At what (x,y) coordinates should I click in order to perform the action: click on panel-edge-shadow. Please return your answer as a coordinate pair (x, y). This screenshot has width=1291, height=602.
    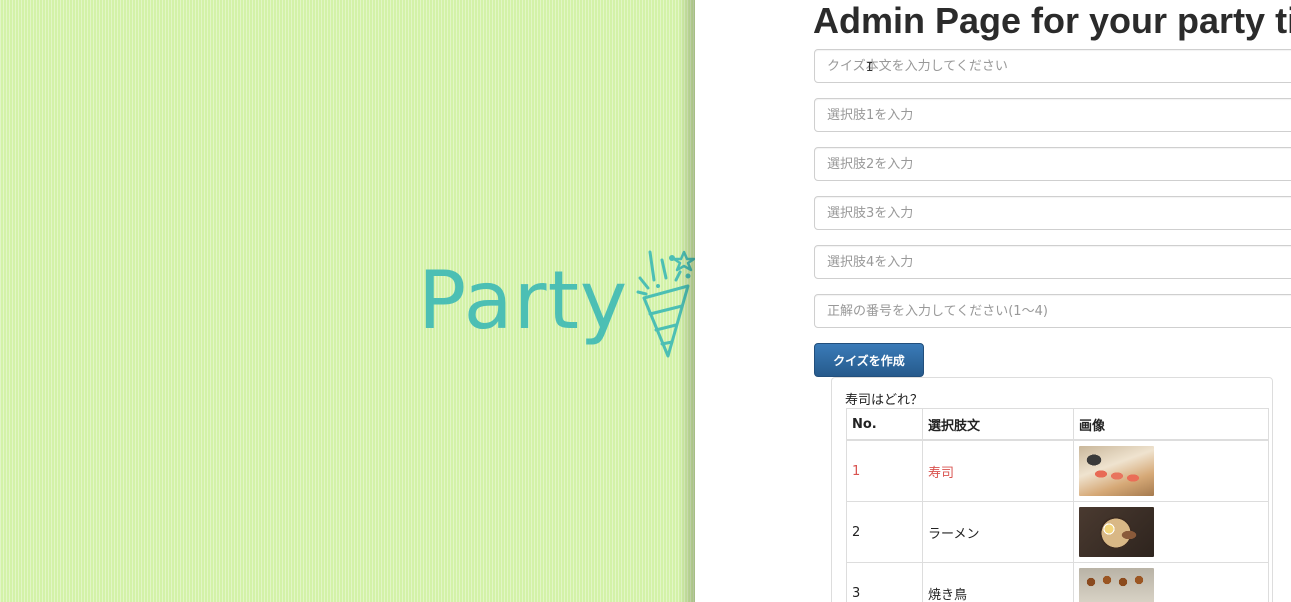
    Looking at the image, I should click on (687, 301).